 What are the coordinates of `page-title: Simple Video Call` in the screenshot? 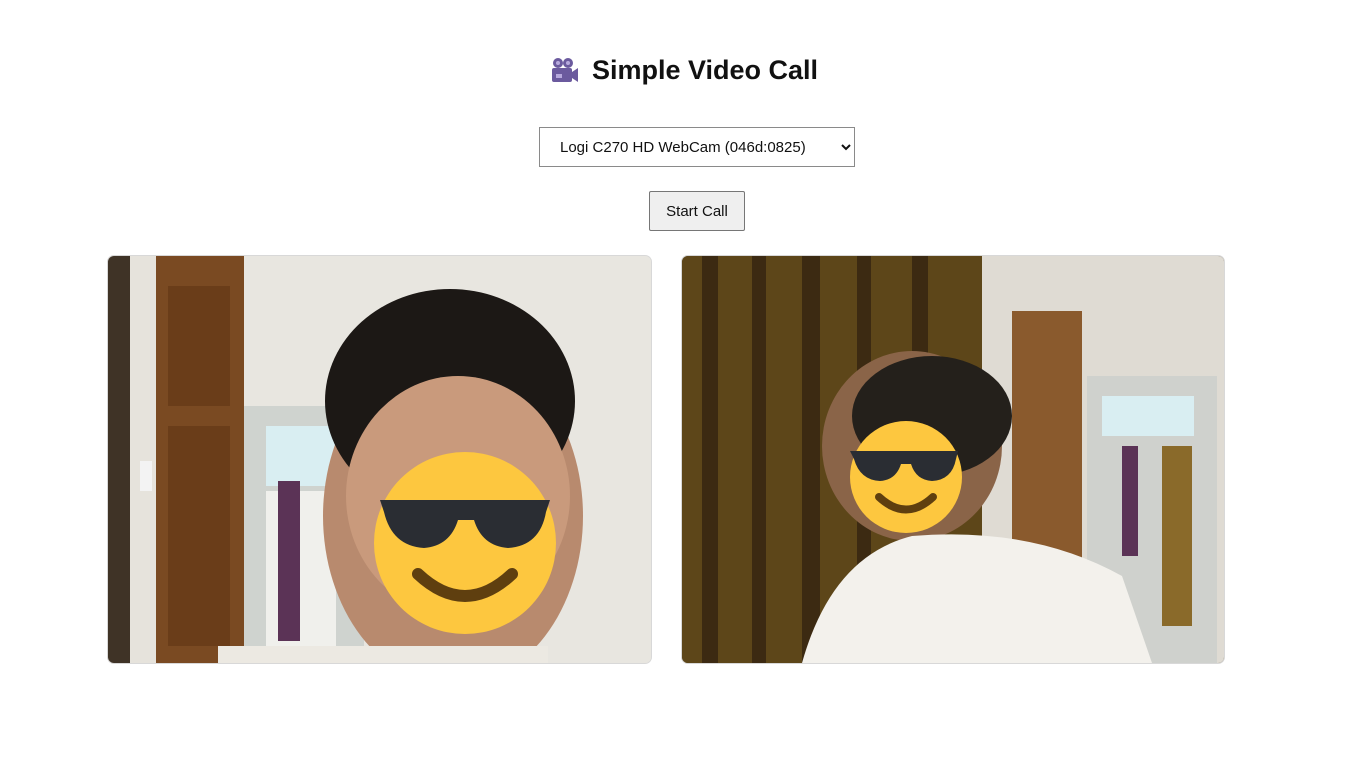 It's located at (705, 69).